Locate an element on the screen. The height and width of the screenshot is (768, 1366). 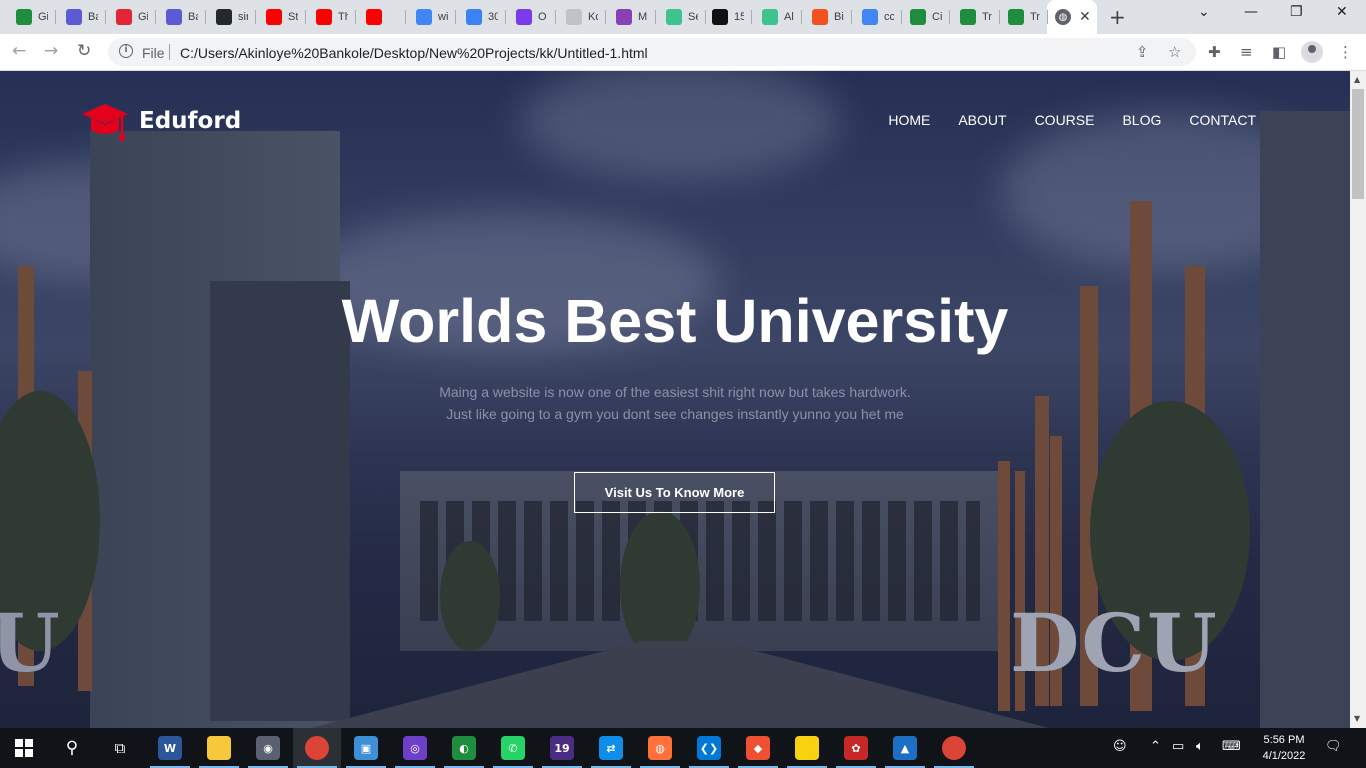
show-hidden-icons: ⌃ is located at coordinates (1155, 746).